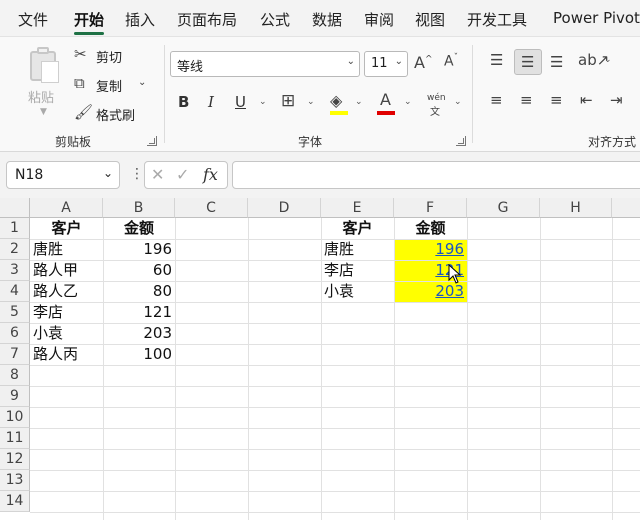  What do you see at coordinates (109, 56) in the screenshot?
I see `cut-button: 剪切` at bounding box center [109, 56].